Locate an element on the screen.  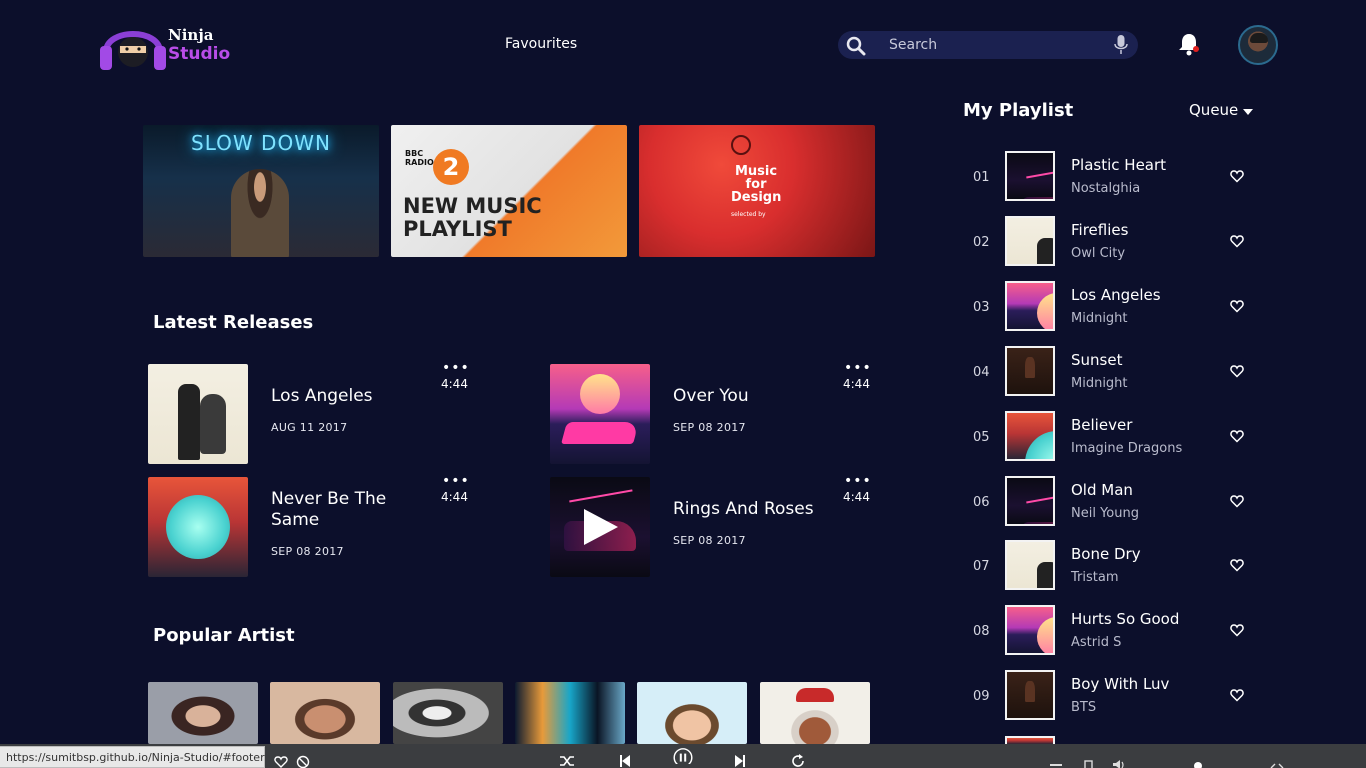
playlist-item: 02 Fireflies Owl City is located at coordinates (1110, 244).